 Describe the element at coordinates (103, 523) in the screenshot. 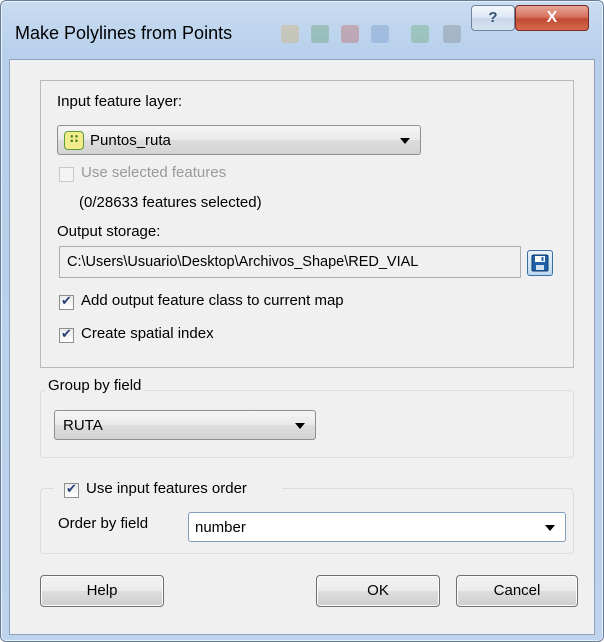

I see `order-by-label: Order by field` at that location.